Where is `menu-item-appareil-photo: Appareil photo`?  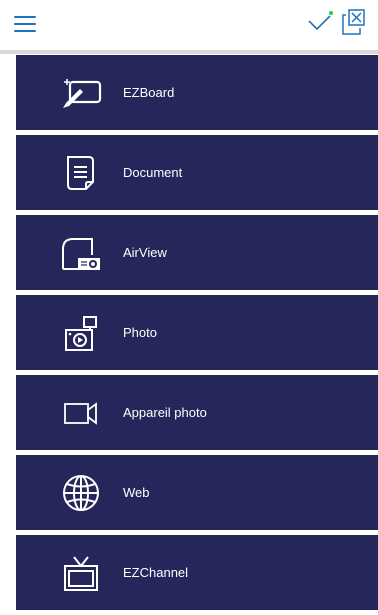 menu-item-appareil-photo: Appareil photo is located at coordinates (197, 412).